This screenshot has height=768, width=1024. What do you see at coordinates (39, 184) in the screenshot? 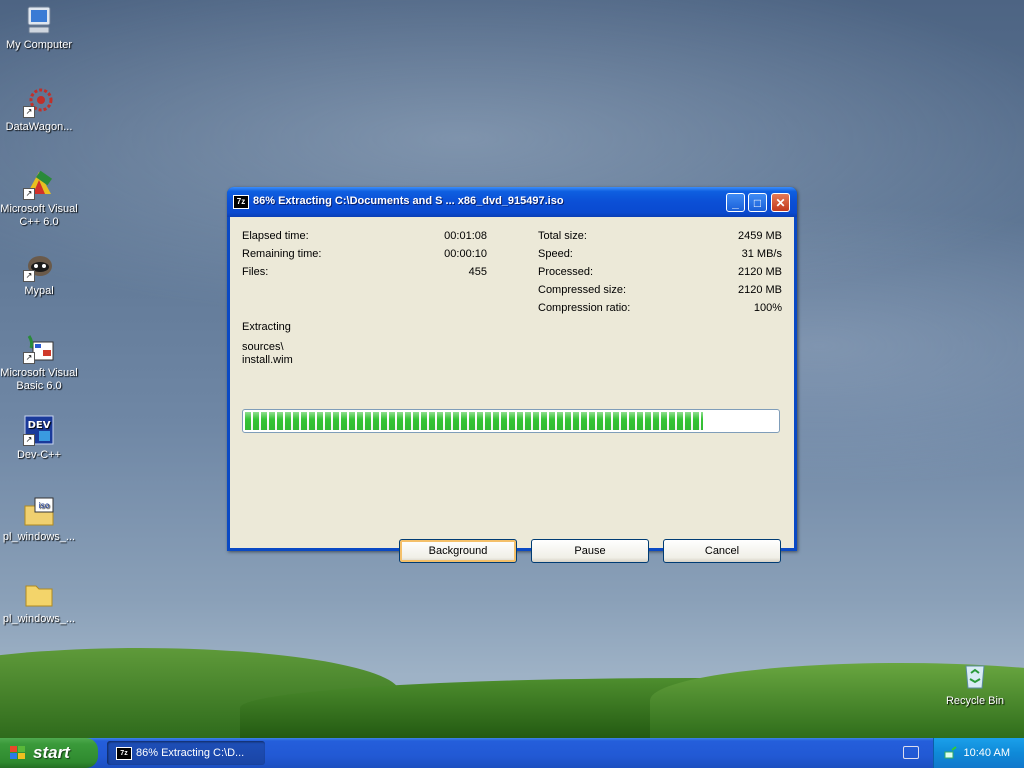
I see `visual-cpp-icon: ↗` at bounding box center [39, 184].